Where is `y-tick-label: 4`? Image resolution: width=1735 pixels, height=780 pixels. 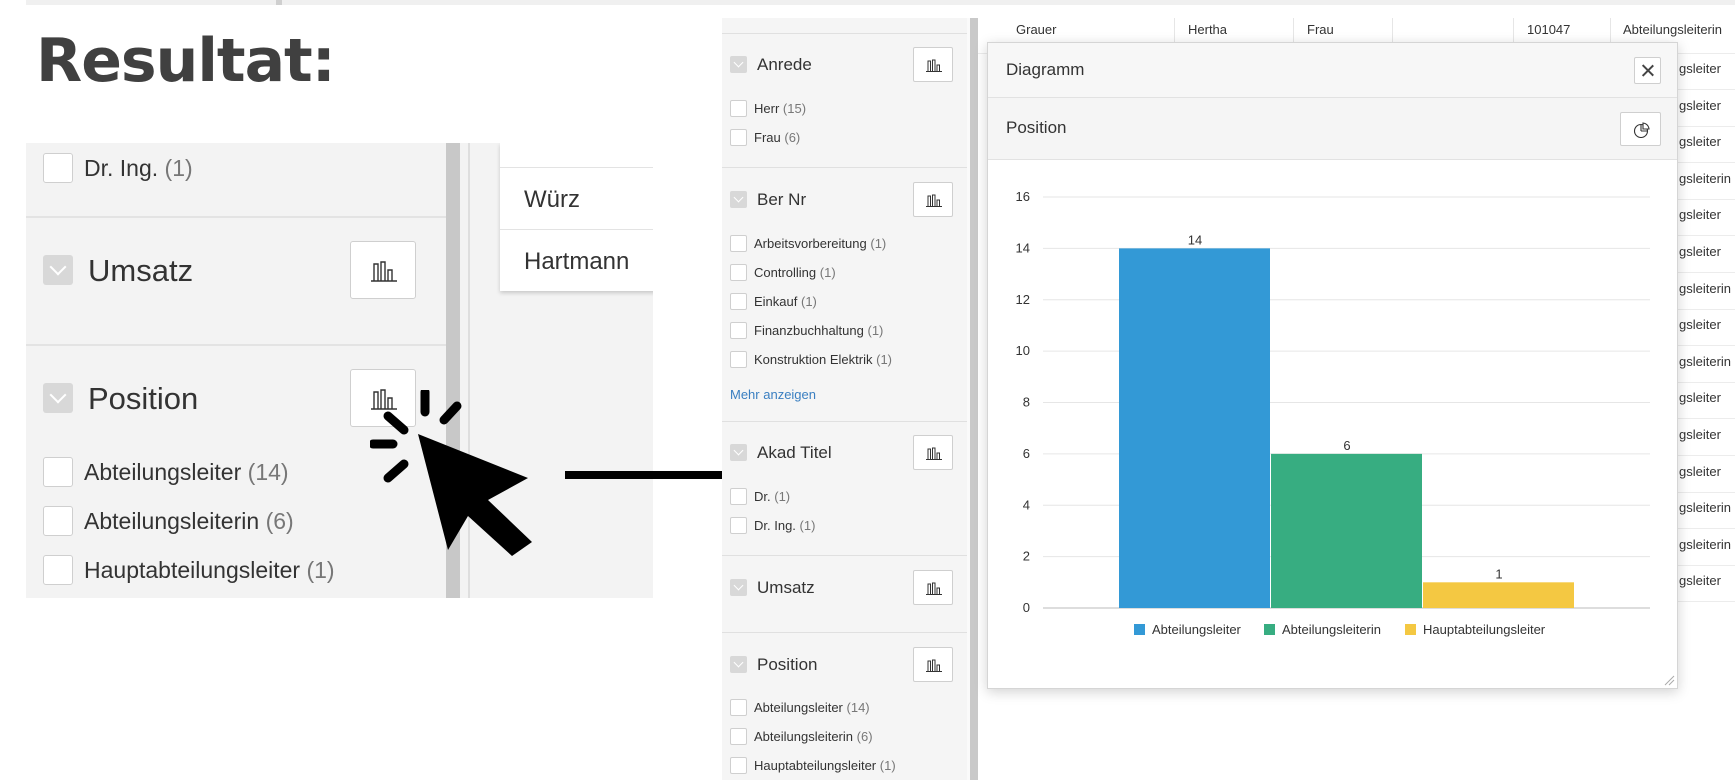
y-tick-label: 4 is located at coordinates (1026, 504).